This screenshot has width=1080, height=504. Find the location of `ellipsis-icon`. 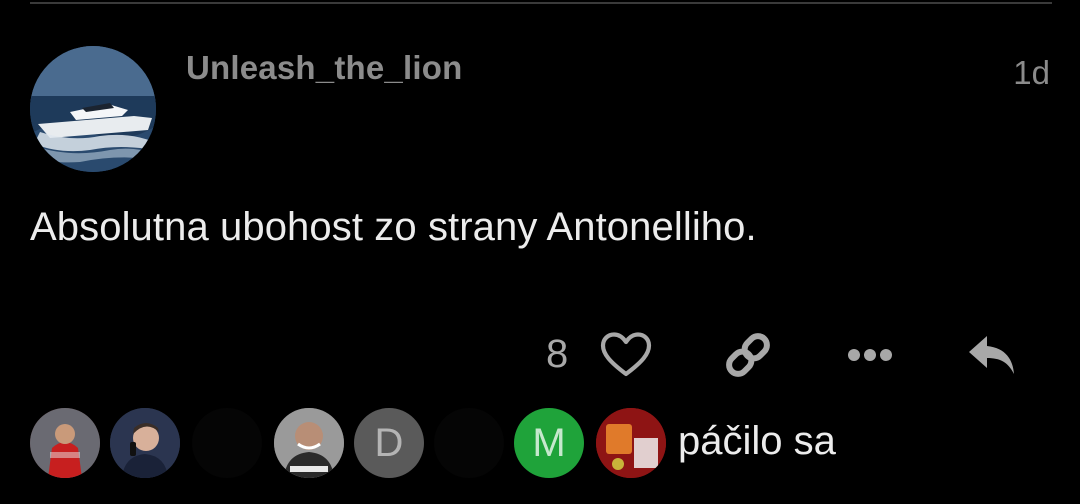

ellipsis-icon is located at coordinates (870, 355).